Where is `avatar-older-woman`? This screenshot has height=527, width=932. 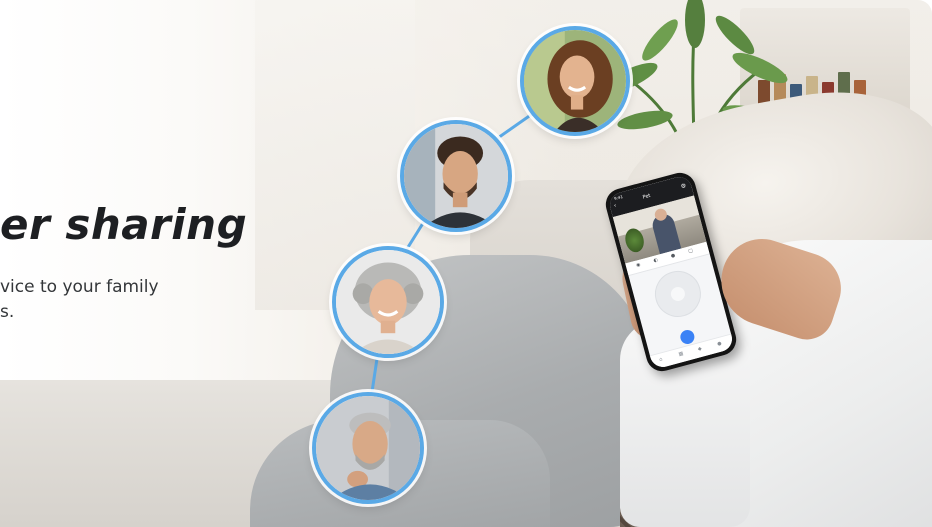 avatar-older-woman is located at coordinates (388, 302).